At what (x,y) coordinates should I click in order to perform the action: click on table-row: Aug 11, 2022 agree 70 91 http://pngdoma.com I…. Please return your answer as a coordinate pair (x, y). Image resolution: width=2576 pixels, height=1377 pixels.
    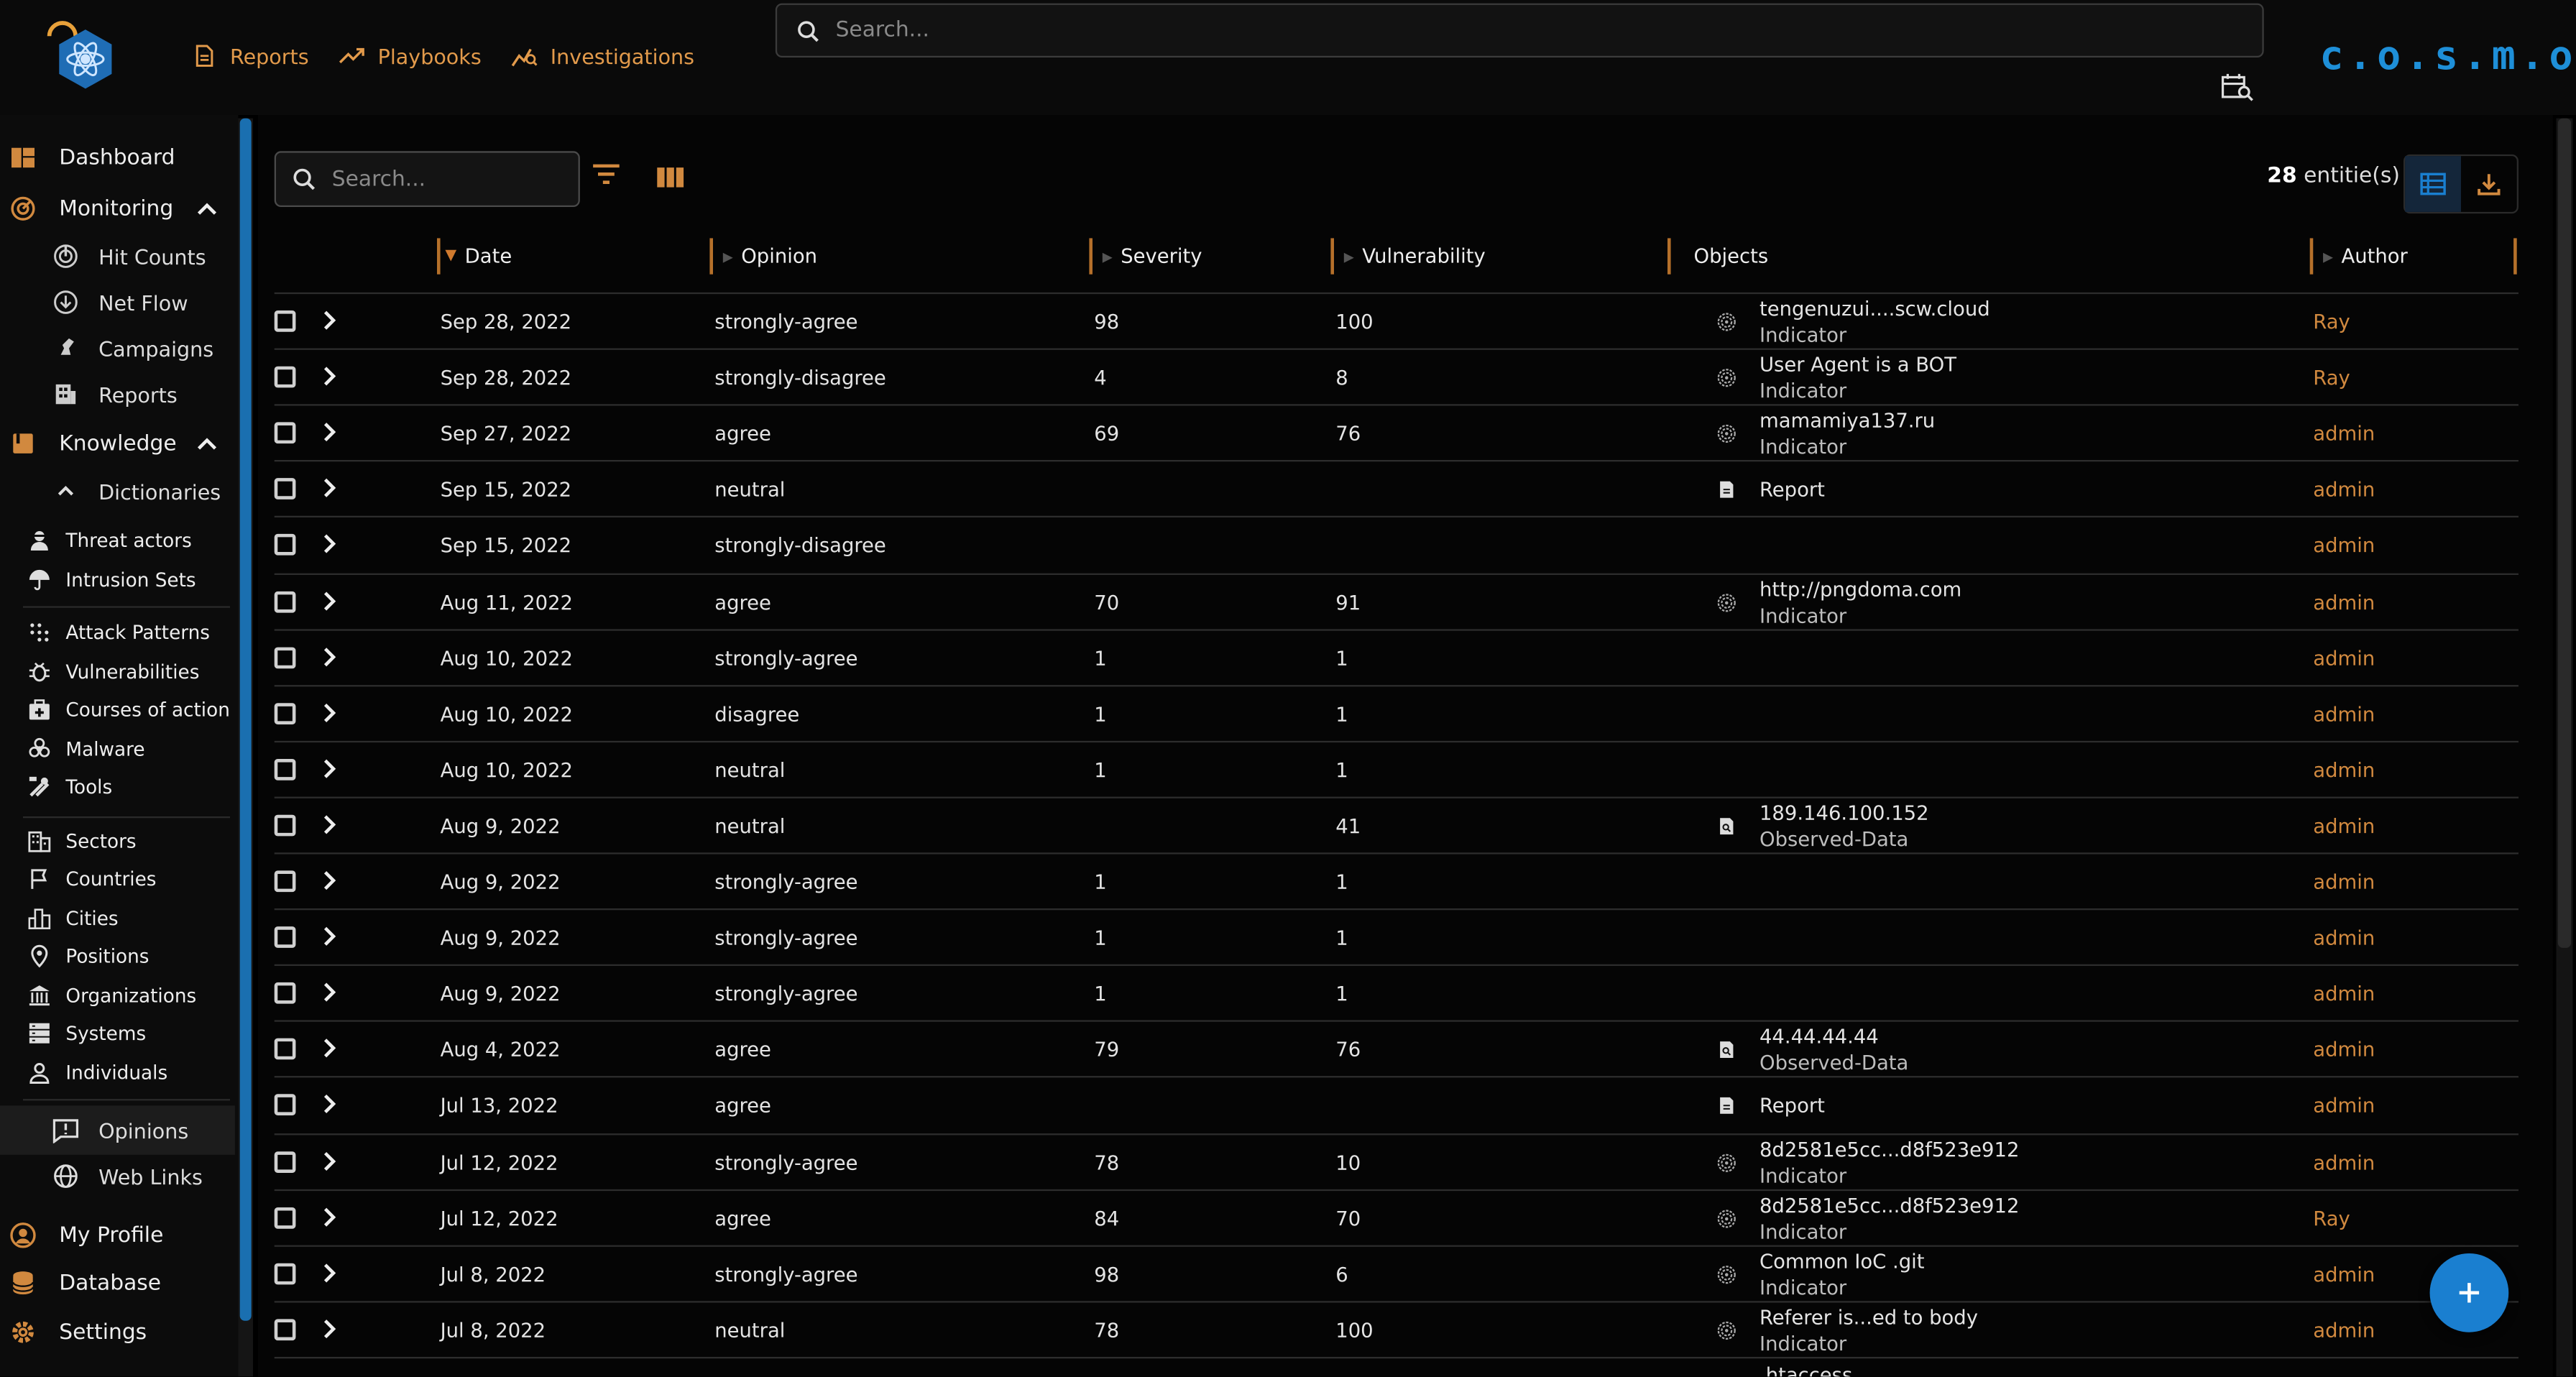
    Looking at the image, I should click on (1390, 602).